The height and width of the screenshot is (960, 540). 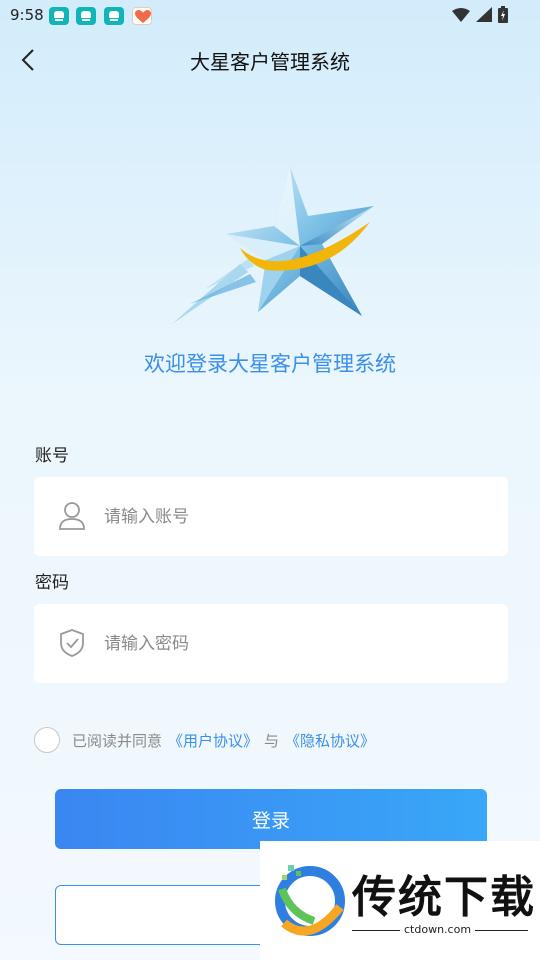 I want to click on status-time: 9:58, so click(x=27, y=15).